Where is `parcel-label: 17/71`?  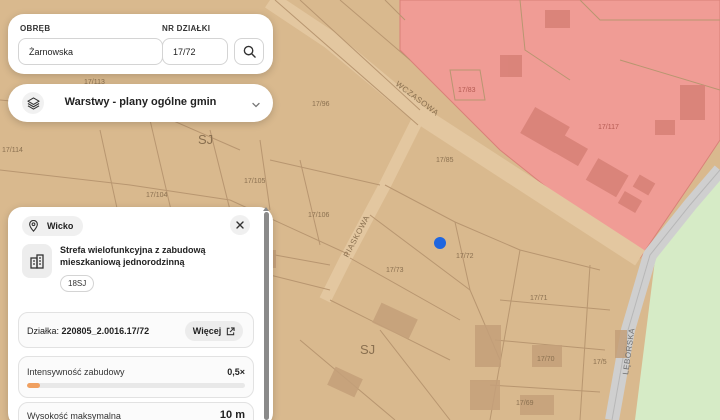
parcel-label: 17/71 is located at coordinates (539, 298).